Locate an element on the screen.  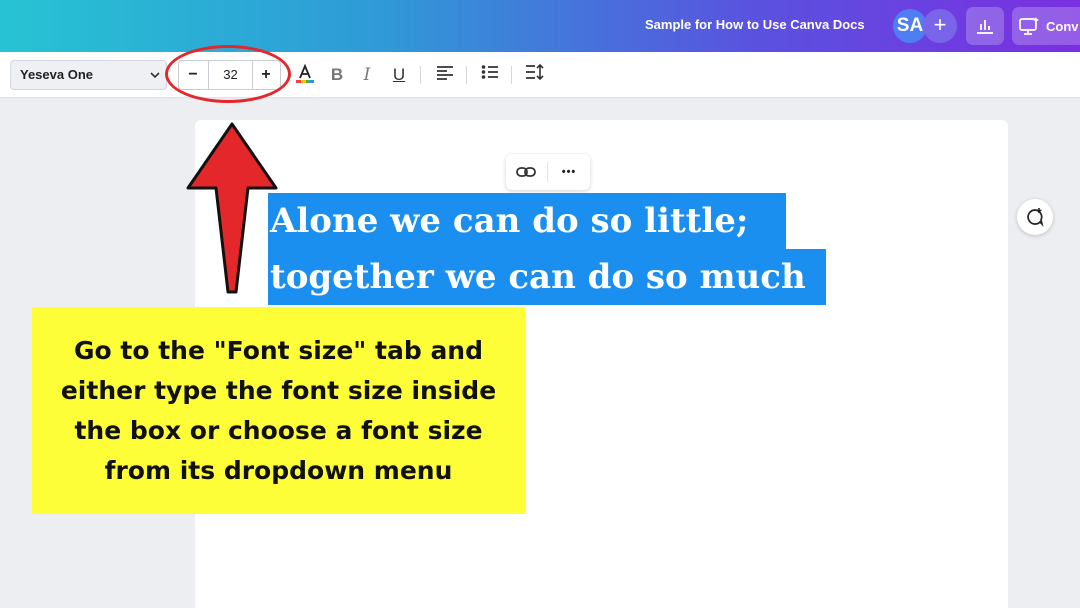
red-up-arrow-icon is located at coordinates (232, 208).